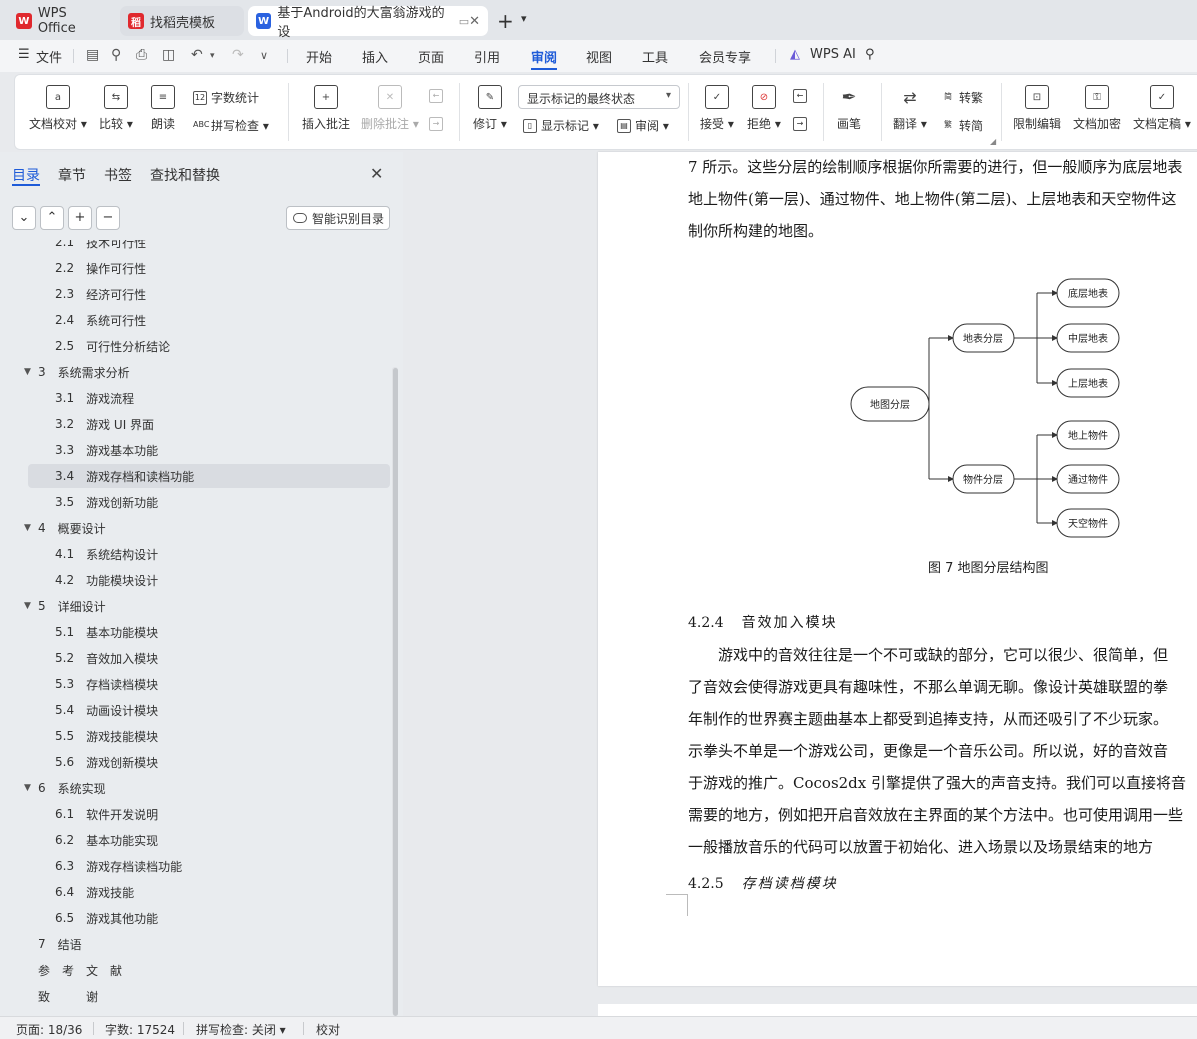 Image resolution: width=1197 pixels, height=1039 pixels. I want to click on toc-item: 3.3 游戏基本功能, so click(106, 450).